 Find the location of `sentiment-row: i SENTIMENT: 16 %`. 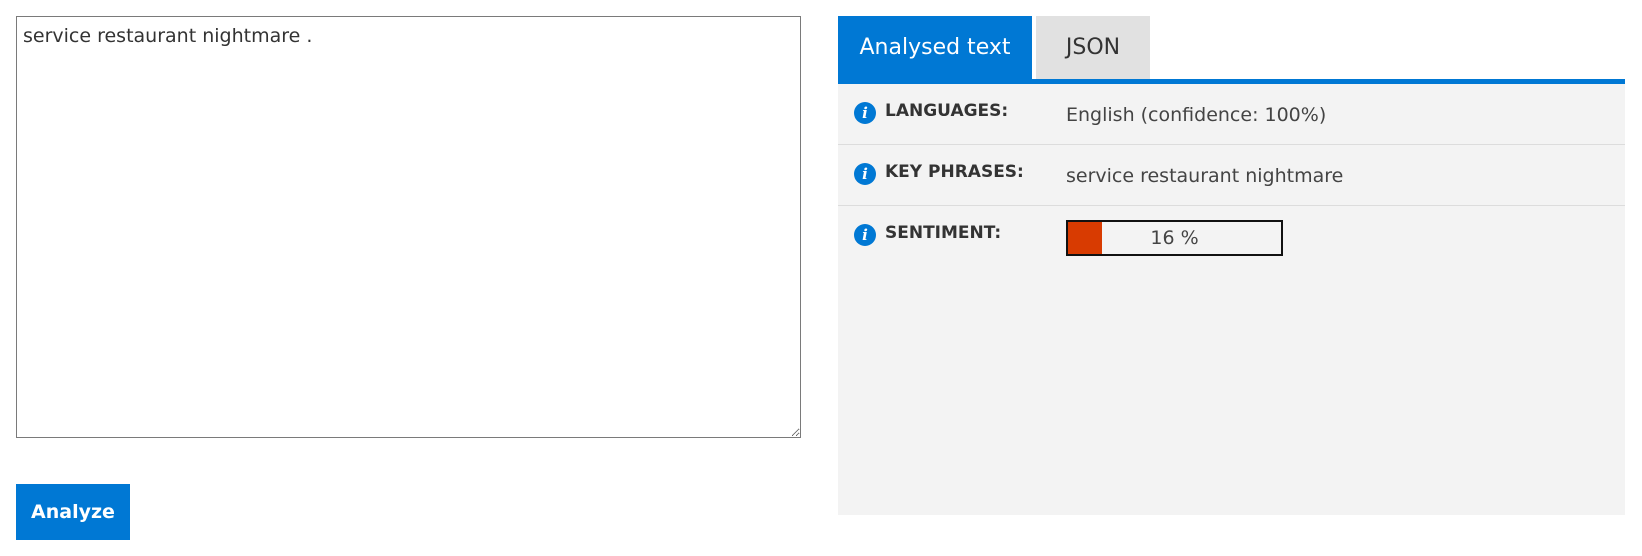

sentiment-row: i SENTIMENT: 16 % is located at coordinates (1231, 236).